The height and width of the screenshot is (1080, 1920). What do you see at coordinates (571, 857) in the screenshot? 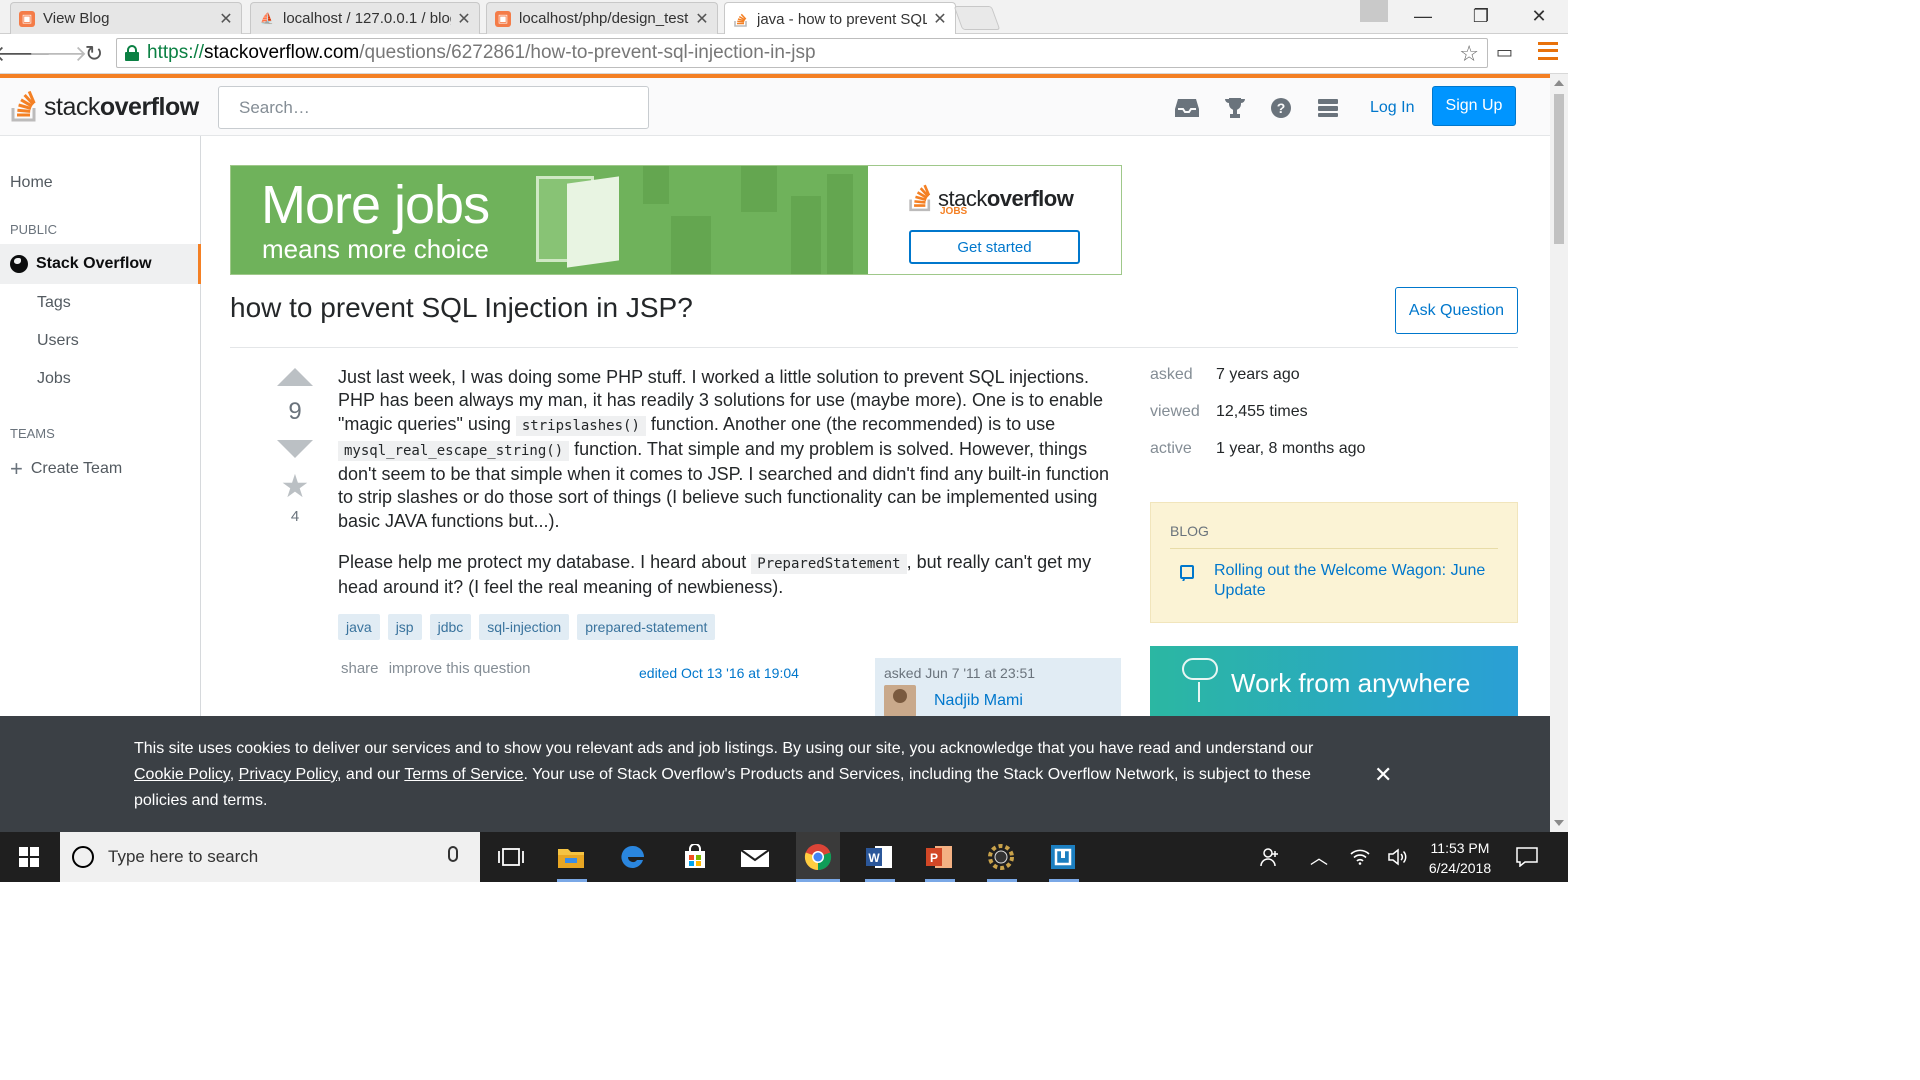
I see `file-explorer-icon` at bounding box center [571, 857].